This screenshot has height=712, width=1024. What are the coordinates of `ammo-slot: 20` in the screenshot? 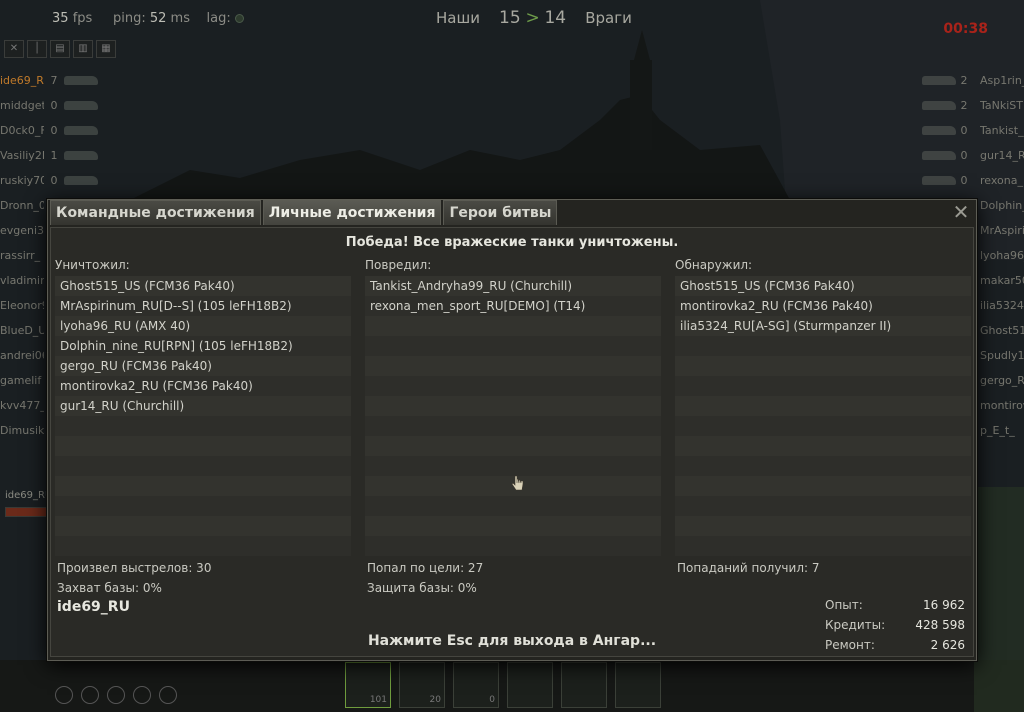 It's located at (422, 685).